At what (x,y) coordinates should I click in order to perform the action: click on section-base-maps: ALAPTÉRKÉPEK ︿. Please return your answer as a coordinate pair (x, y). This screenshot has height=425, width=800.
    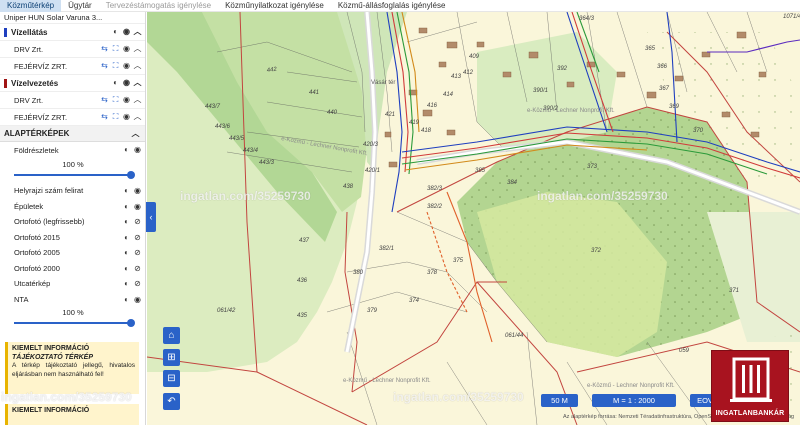
    Looking at the image, I should click on (72, 134).